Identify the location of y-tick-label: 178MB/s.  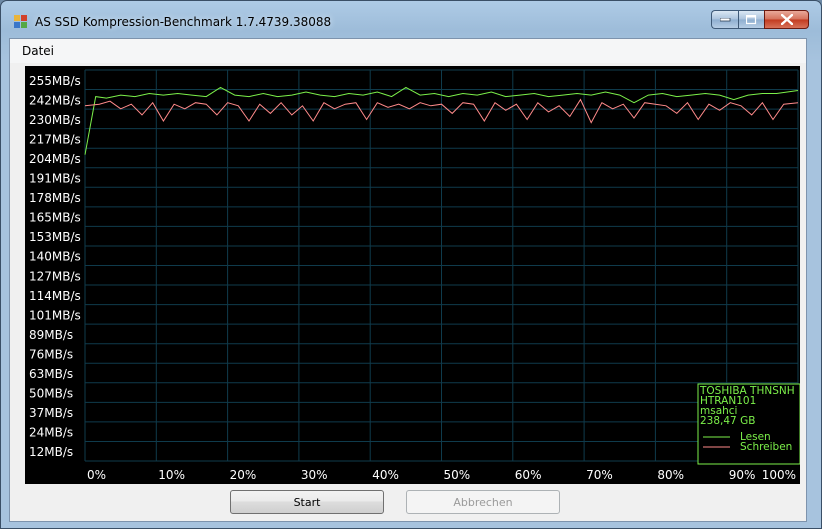
(55, 198).